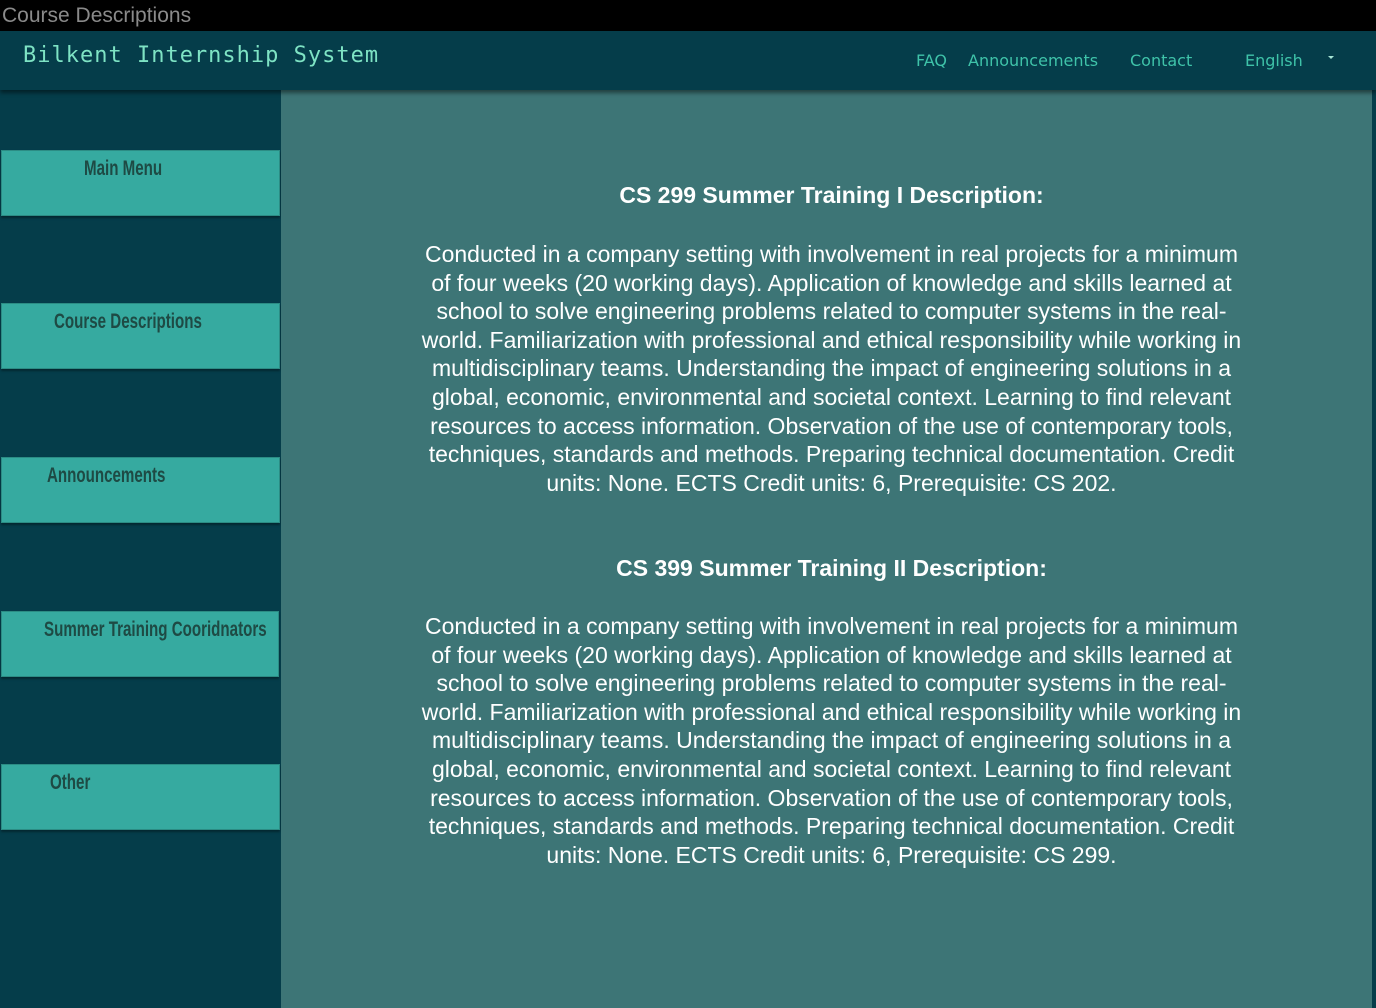 Image resolution: width=1376 pixels, height=1008 pixels. Describe the element at coordinates (688, 15) in the screenshot. I see `window-title: Course Descriptions` at that location.